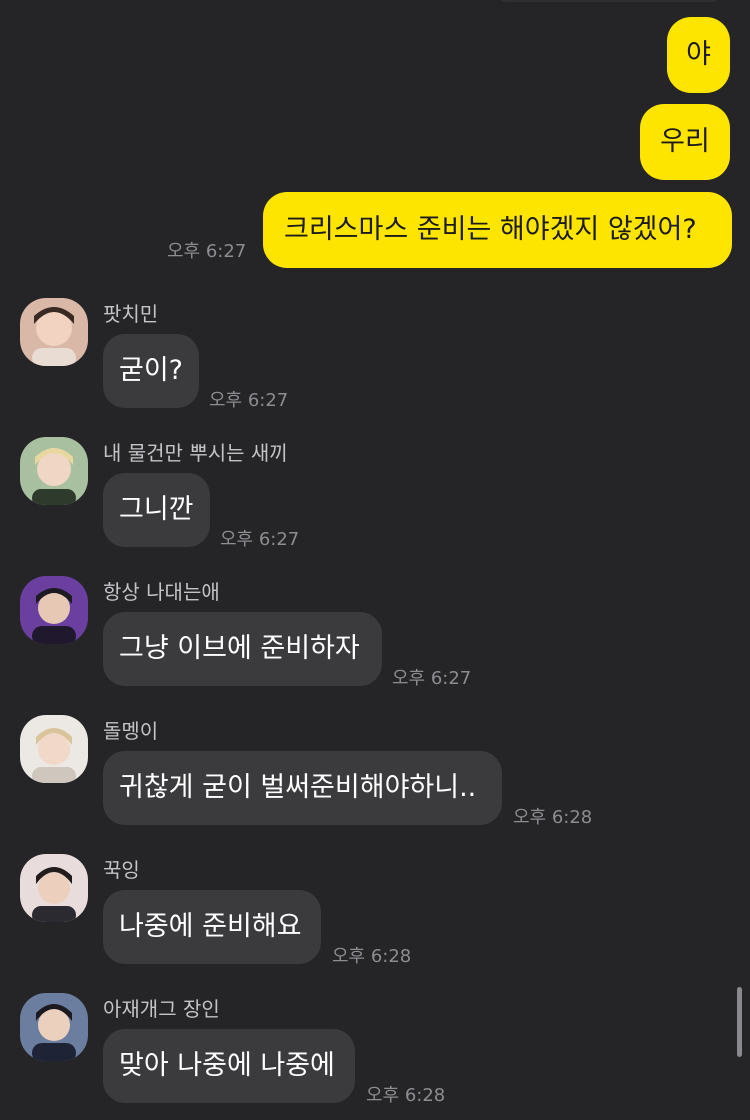 The image size is (750, 1120). I want to click on incoming-message: 귀찮게 굳이 벌써준비해야하니.., so click(302, 788).